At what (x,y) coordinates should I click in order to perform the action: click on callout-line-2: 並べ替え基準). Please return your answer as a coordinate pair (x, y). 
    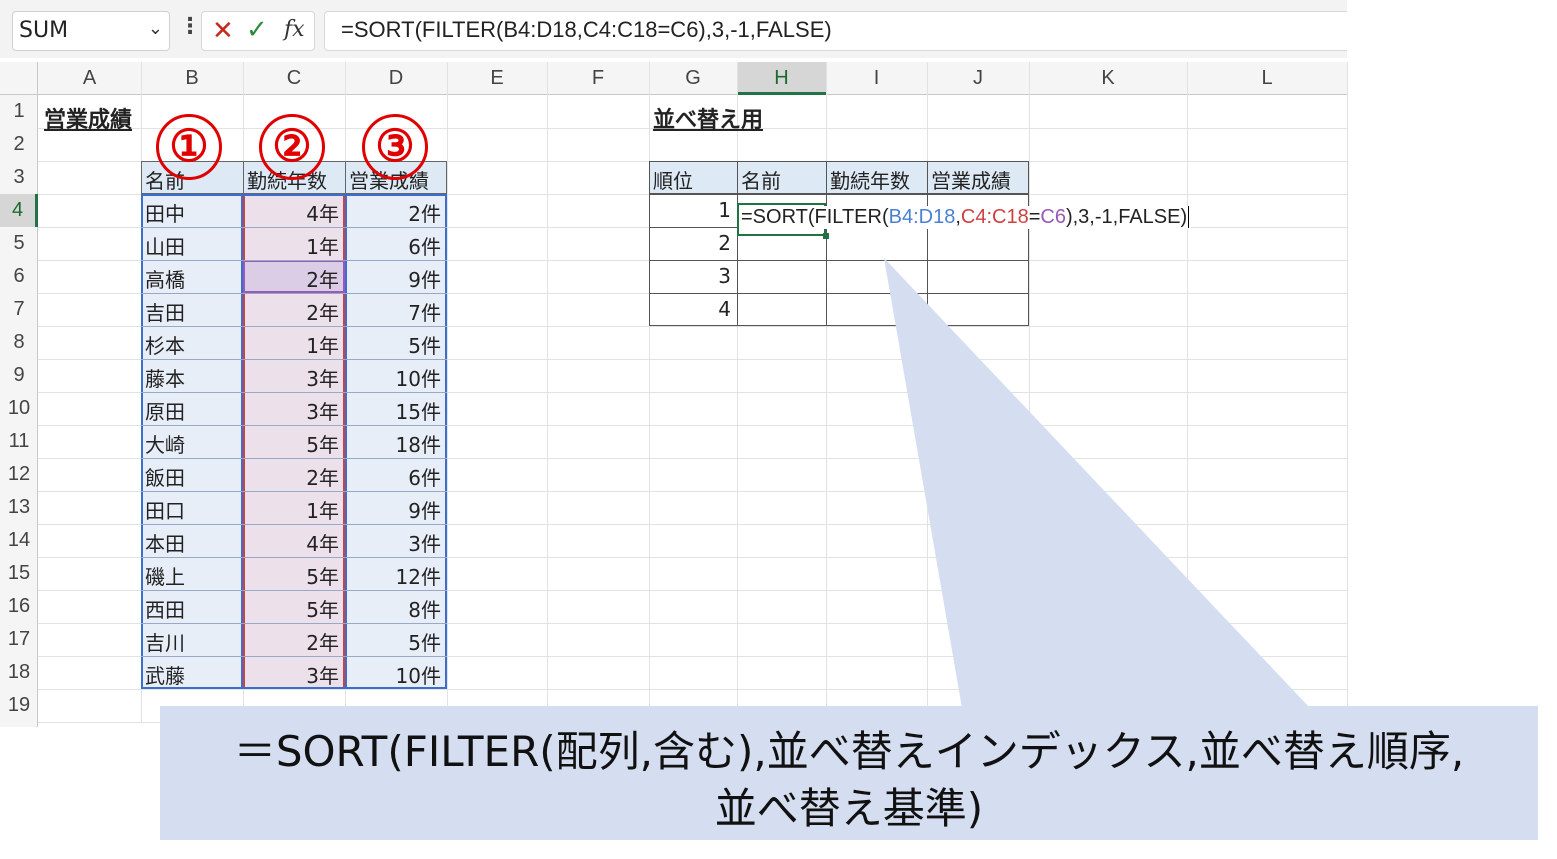
    Looking at the image, I should click on (849, 808).